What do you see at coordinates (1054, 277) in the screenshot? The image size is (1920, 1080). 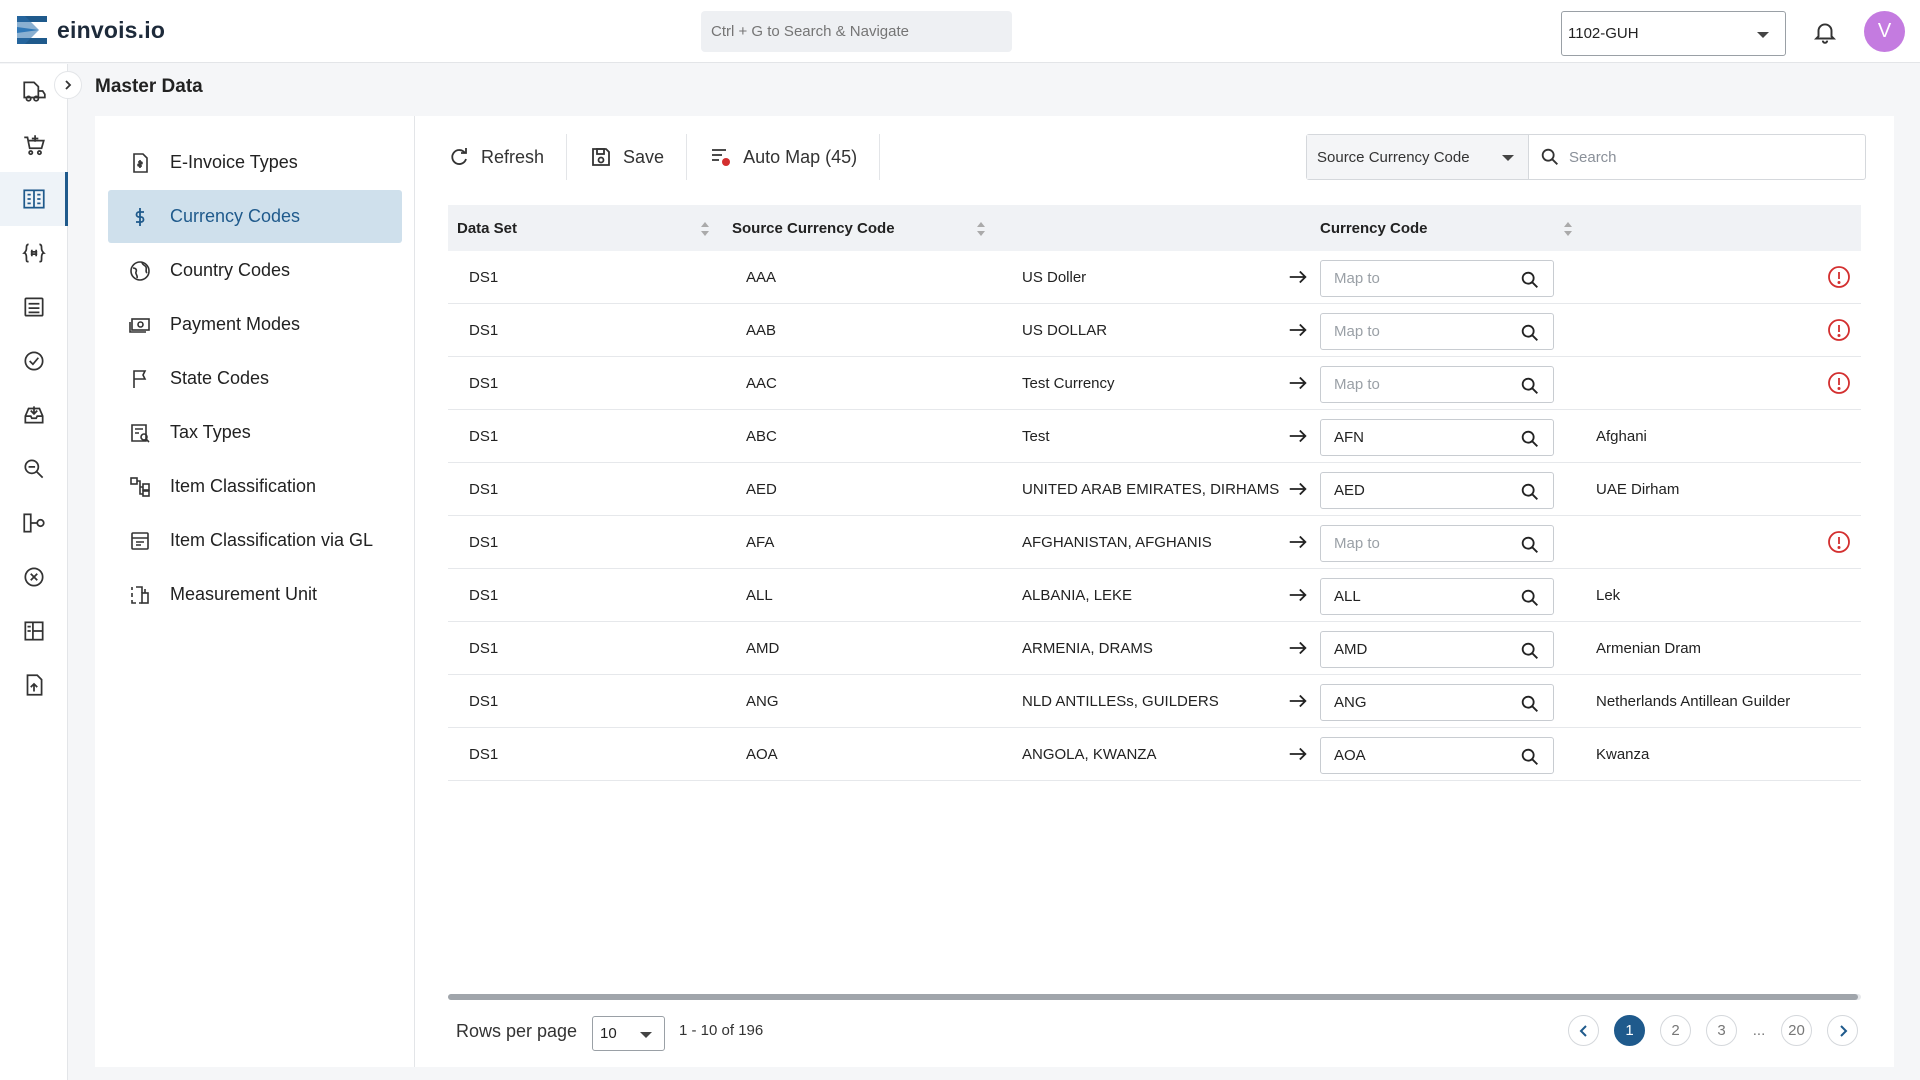 I see `cell-source-description: US Doller` at bounding box center [1054, 277].